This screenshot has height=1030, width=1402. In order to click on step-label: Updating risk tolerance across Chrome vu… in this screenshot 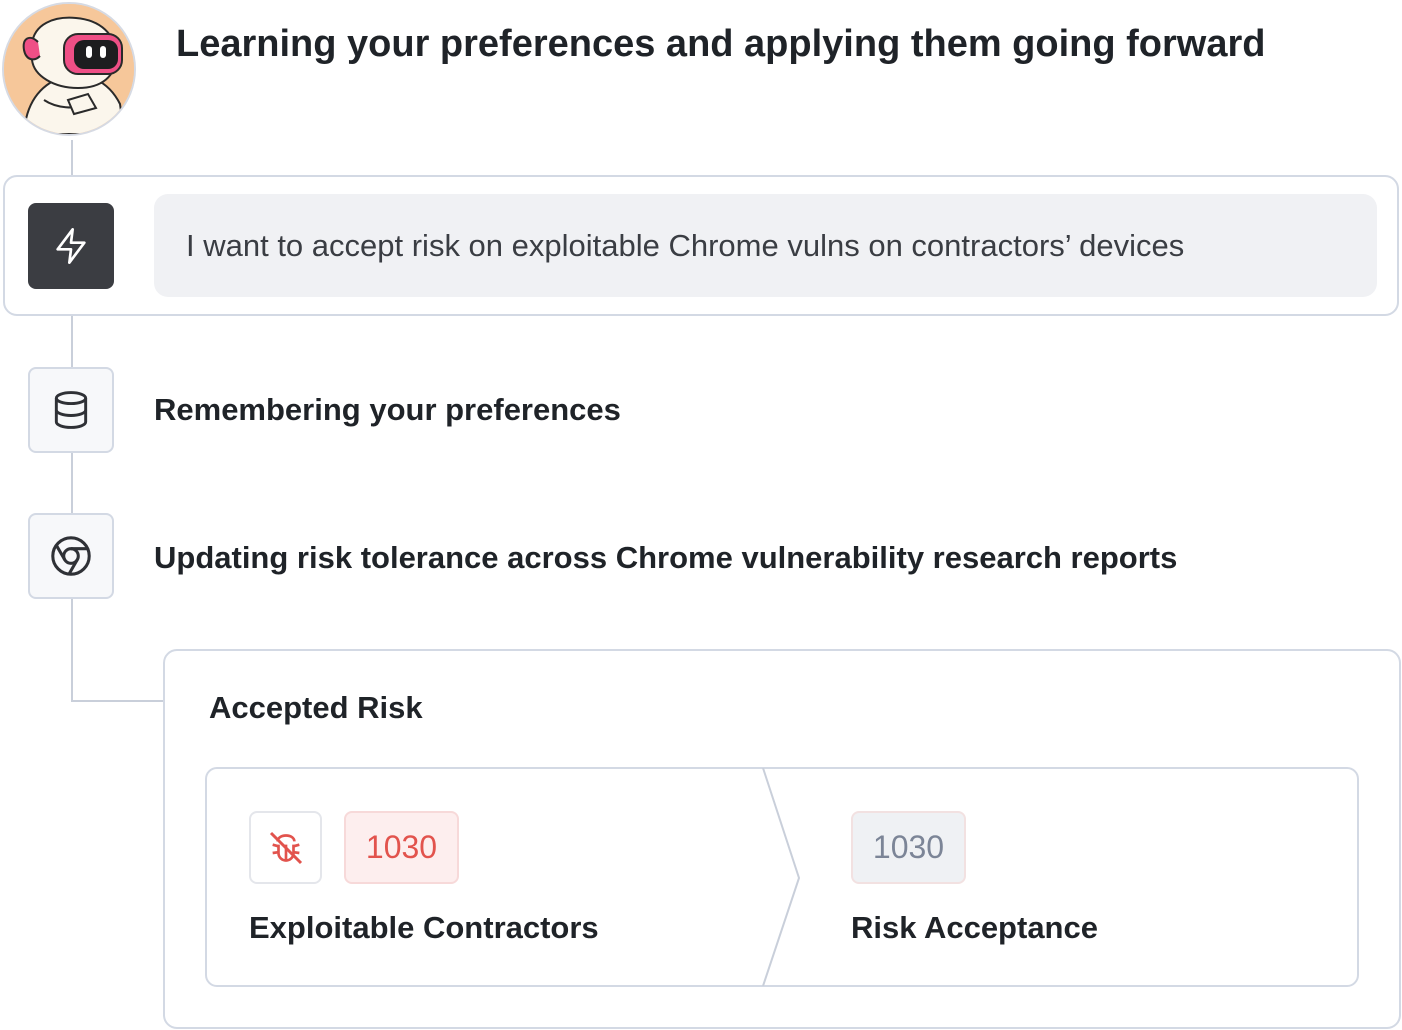, I will do `click(666, 557)`.